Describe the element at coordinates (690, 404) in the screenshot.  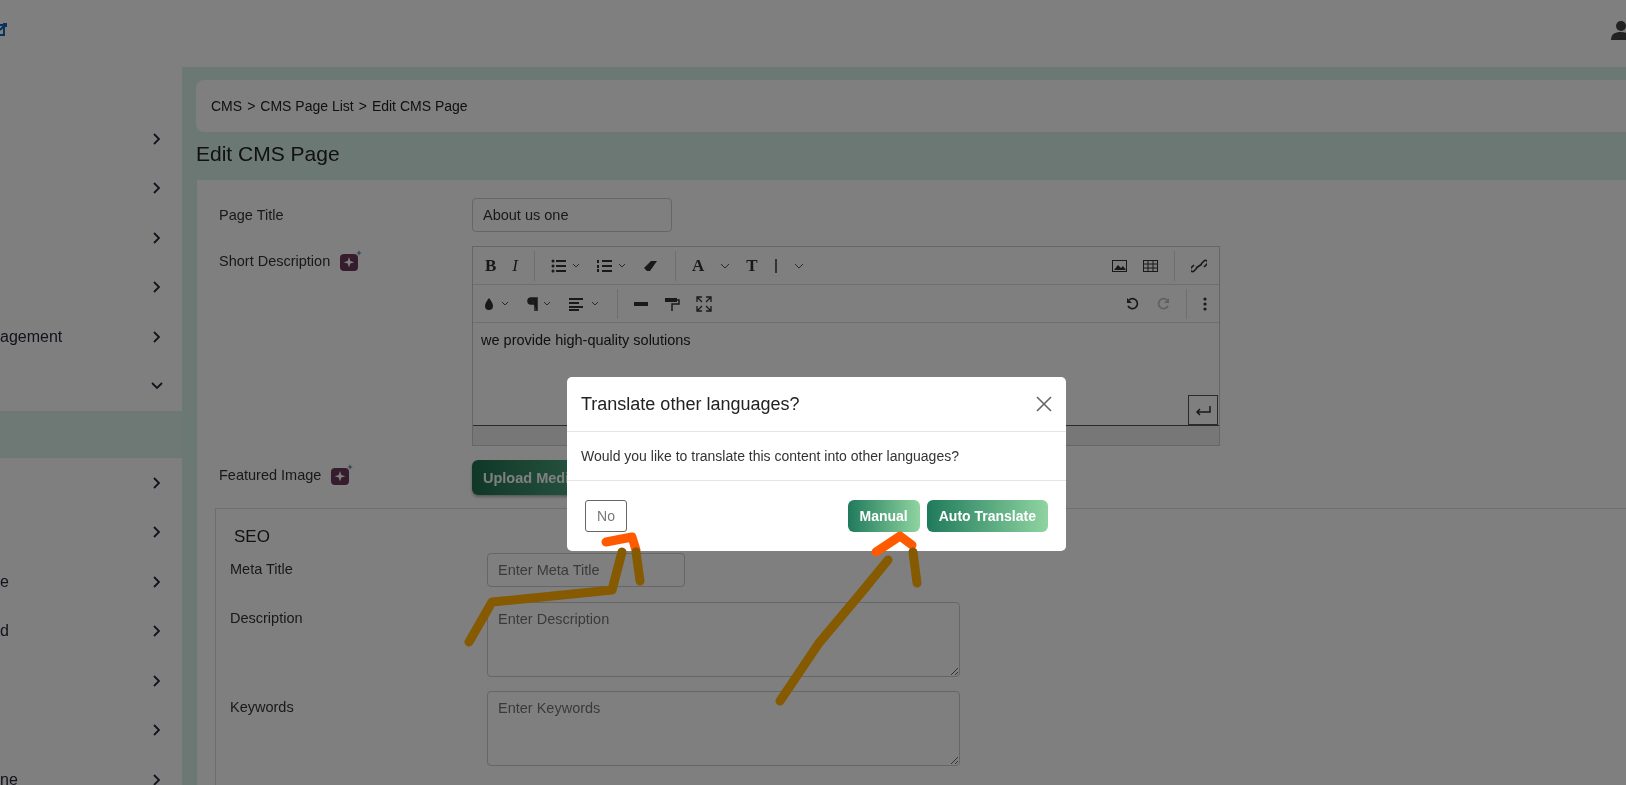
I see `dialog-title: Translate other languages?` at that location.